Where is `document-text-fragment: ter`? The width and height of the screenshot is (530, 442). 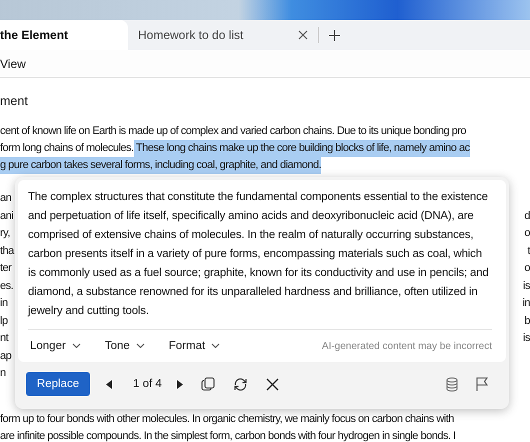
document-text-fragment: ter is located at coordinates (6, 268).